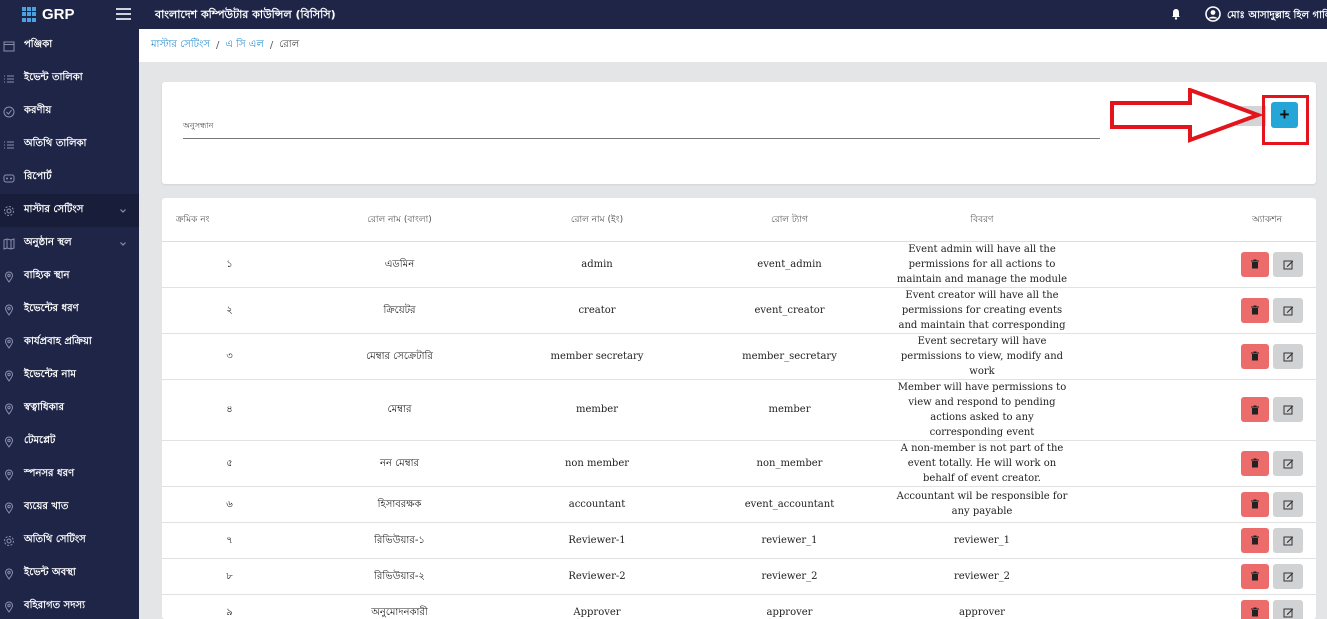  I want to click on cell-tag: non_member, so click(789, 463).